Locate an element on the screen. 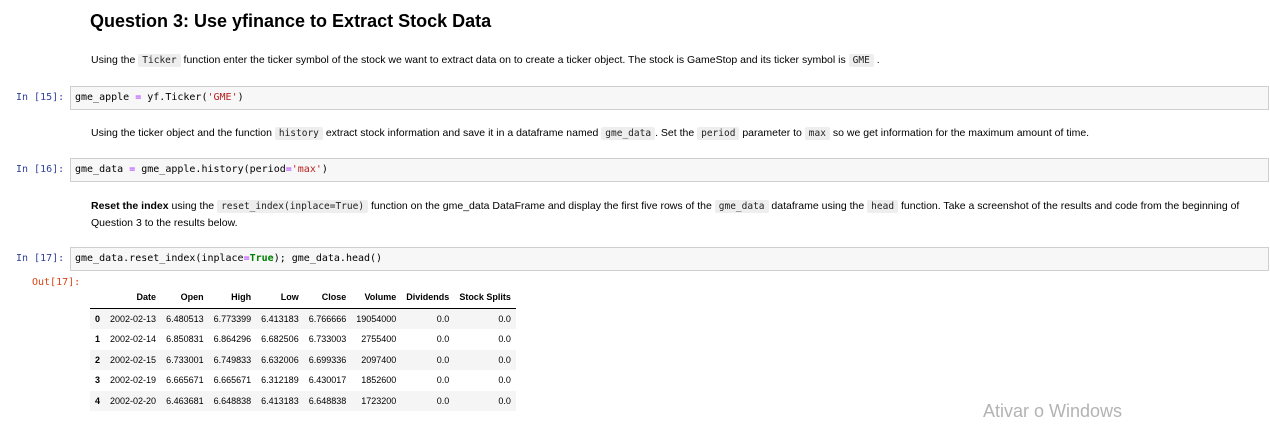  row-index: 0 is located at coordinates (98, 318).